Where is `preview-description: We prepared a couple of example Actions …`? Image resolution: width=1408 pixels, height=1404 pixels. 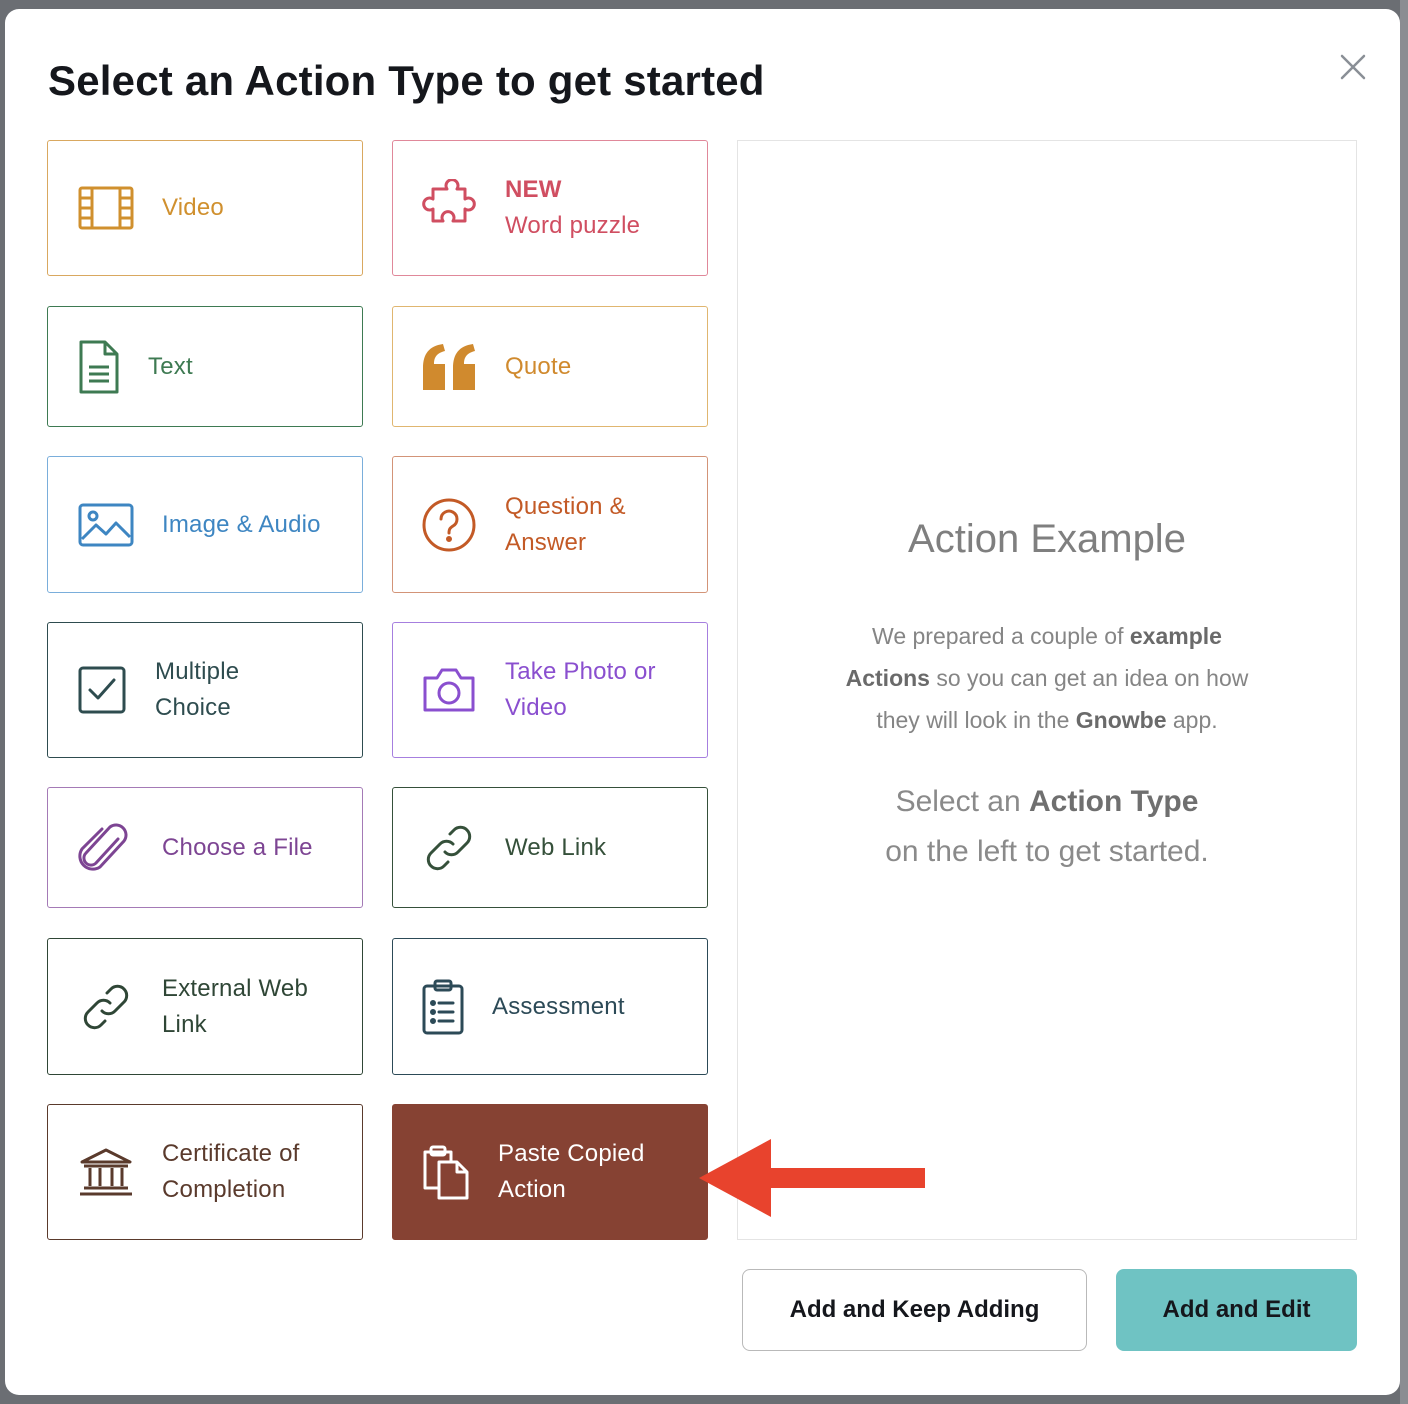
preview-description: We prepared a couple of example Actions … is located at coordinates (1047, 678).